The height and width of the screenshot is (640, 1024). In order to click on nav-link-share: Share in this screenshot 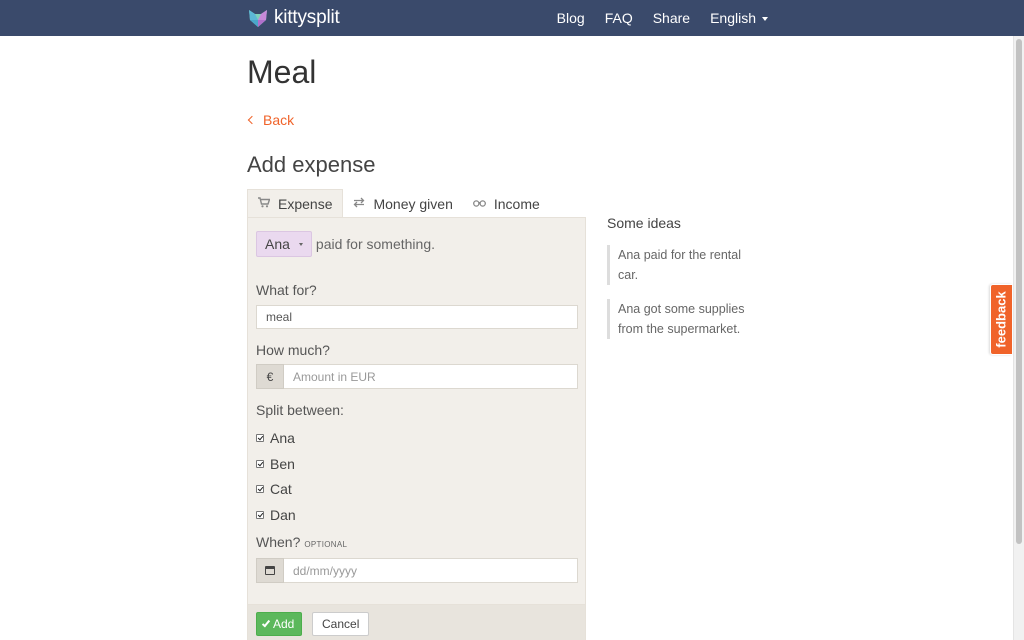, I will do `click(671, 18)`.